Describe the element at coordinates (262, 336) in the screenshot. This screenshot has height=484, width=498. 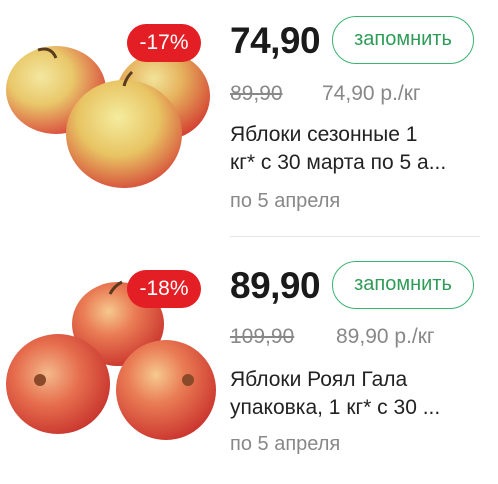
I see `old-price: 109,90` at that location.